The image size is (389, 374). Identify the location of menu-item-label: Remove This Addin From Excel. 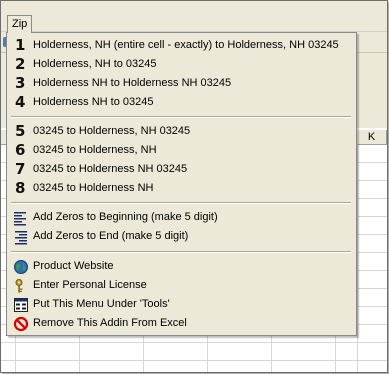
(110, 323).